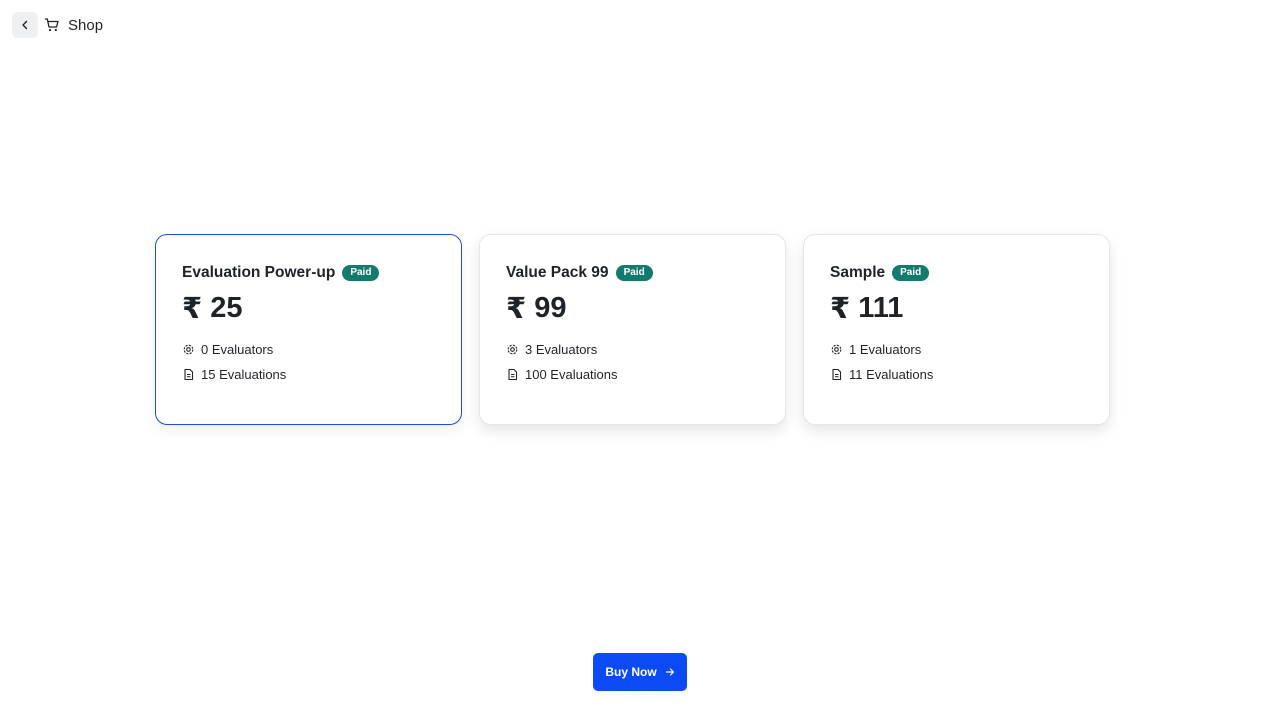 The image size is (1280, 720). Describe the element at coordinates (52, 25) in the screenshot. I see `shopping-cart-icon` at that location.